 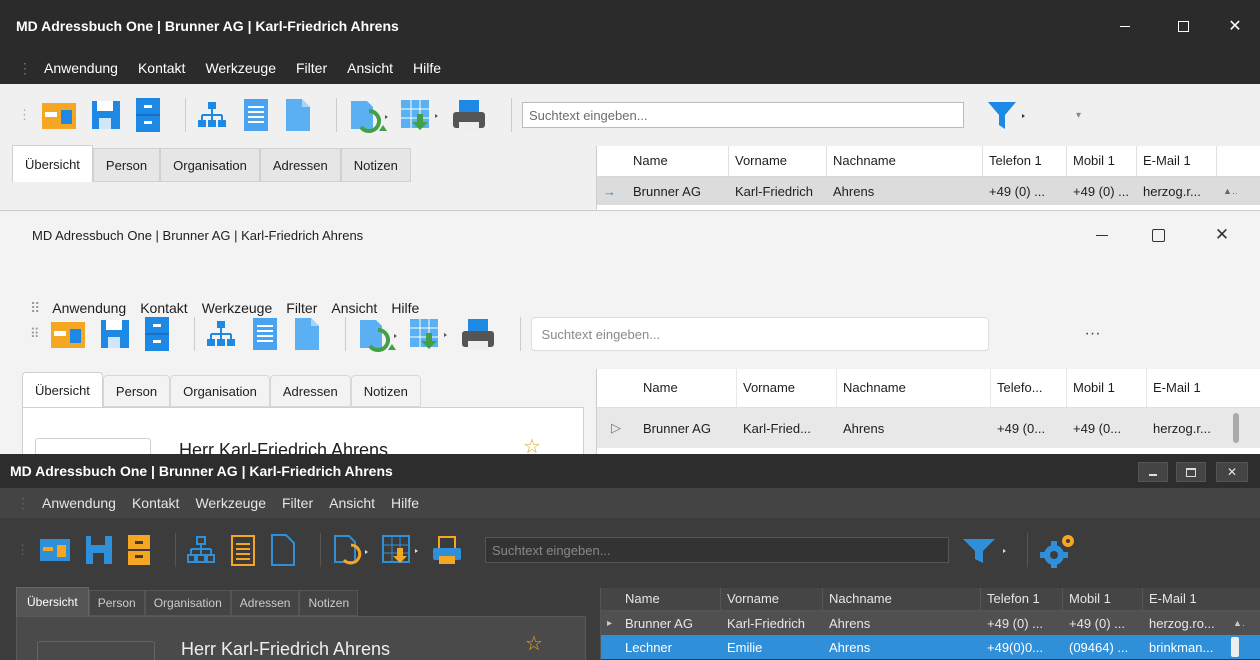 What do you see at coordinates (1058, 550) in the screenshot?
I see `settings-gear-icon` at bounding box center [1058, 550].